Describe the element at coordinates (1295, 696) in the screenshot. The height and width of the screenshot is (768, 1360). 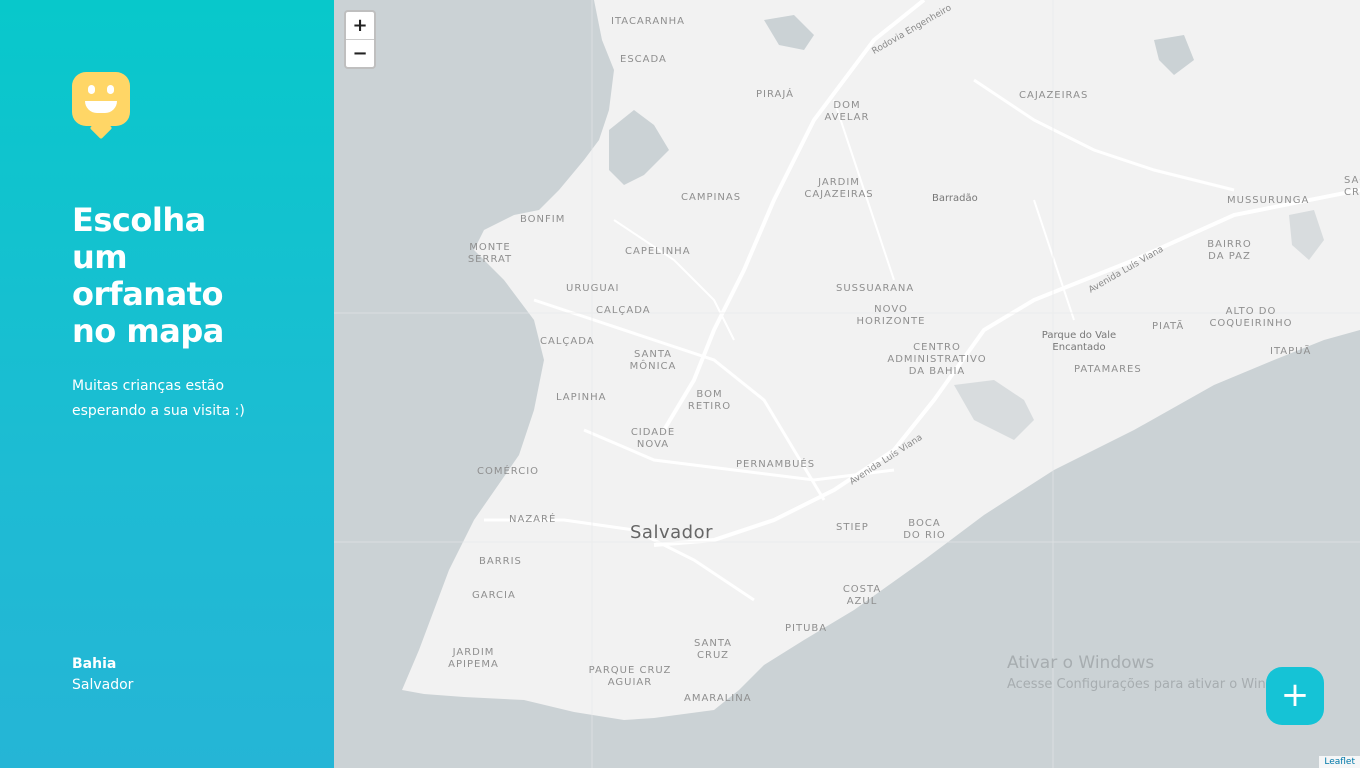
I see `add-orphanage-button: +` at that location.